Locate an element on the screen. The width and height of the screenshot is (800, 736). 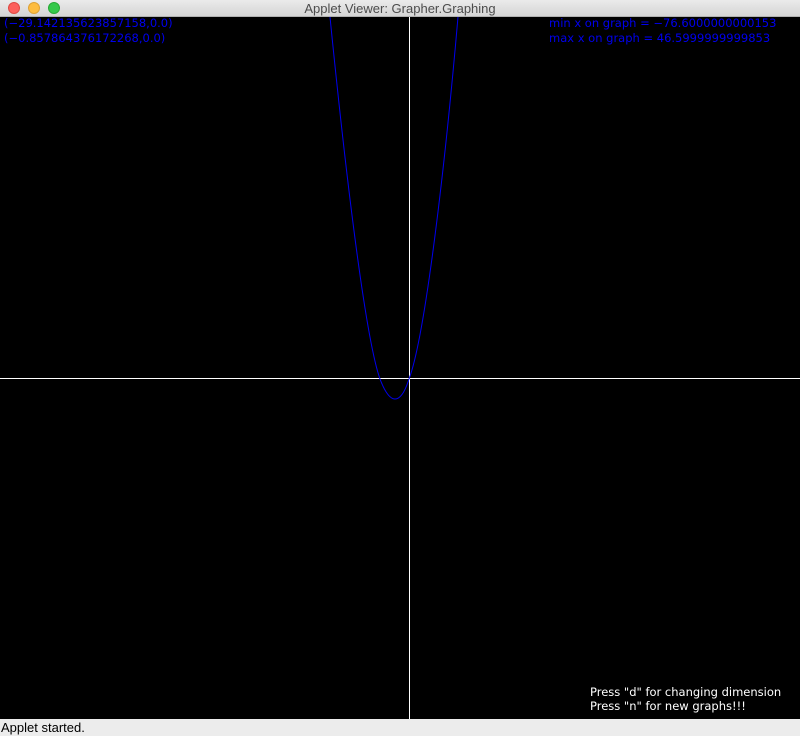
title-bar: Applet Viewer: Grapher.Graphing is located at coordinates (400, 8).